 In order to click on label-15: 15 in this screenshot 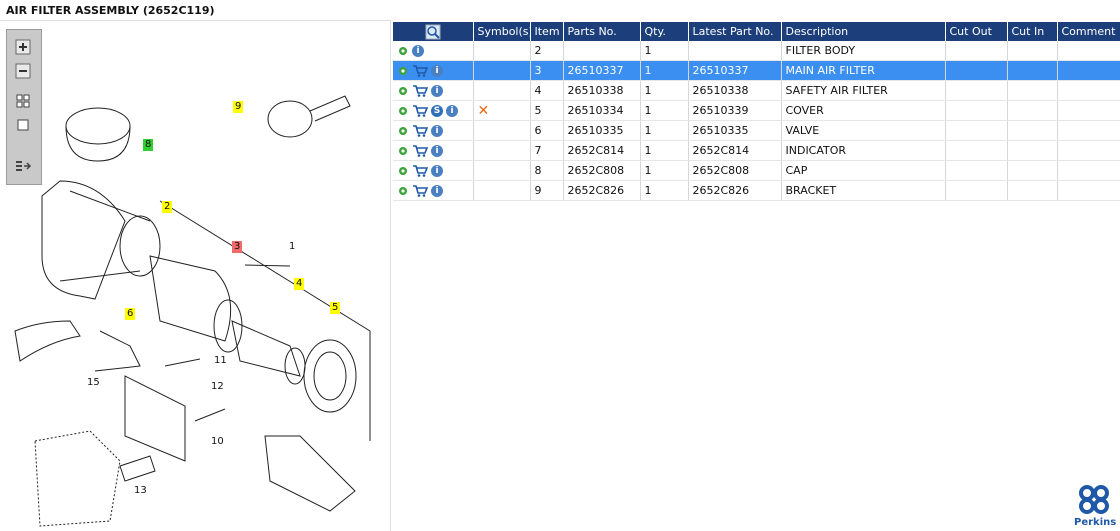, I will do `click(93, 382)`.